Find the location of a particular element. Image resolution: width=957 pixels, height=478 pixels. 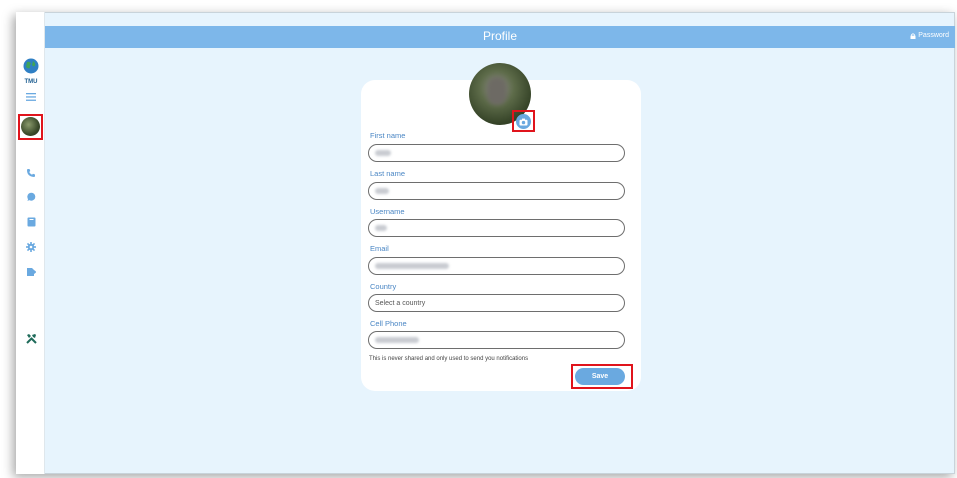

save-button: Save is located at coordinates (600, 376).